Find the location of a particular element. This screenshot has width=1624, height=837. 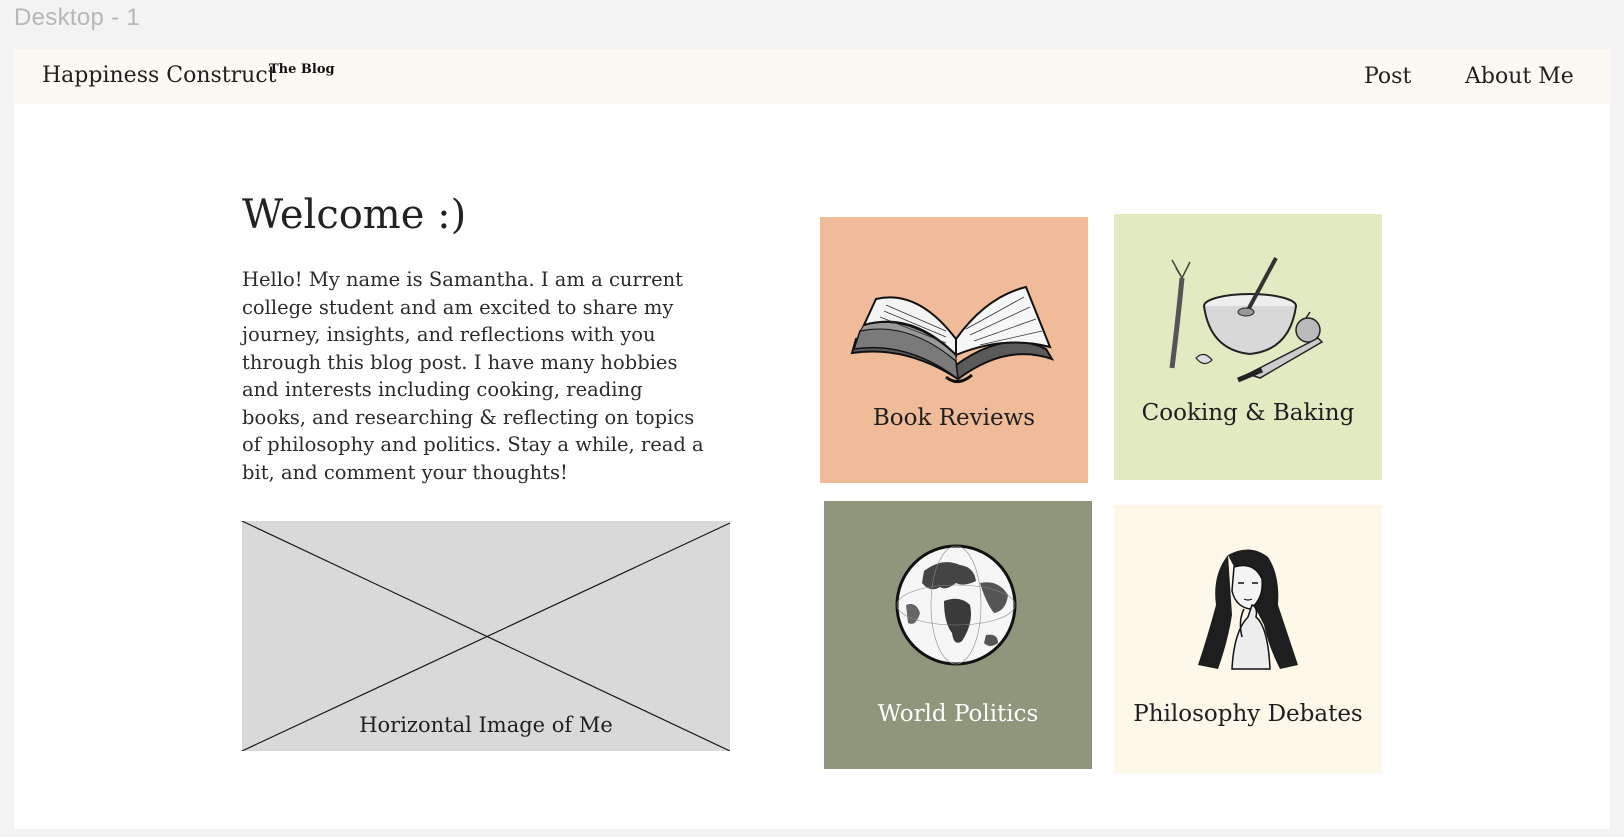

category-tile-philosophy-debates: Philosophy Debates is located at coordinates (1248, 639).